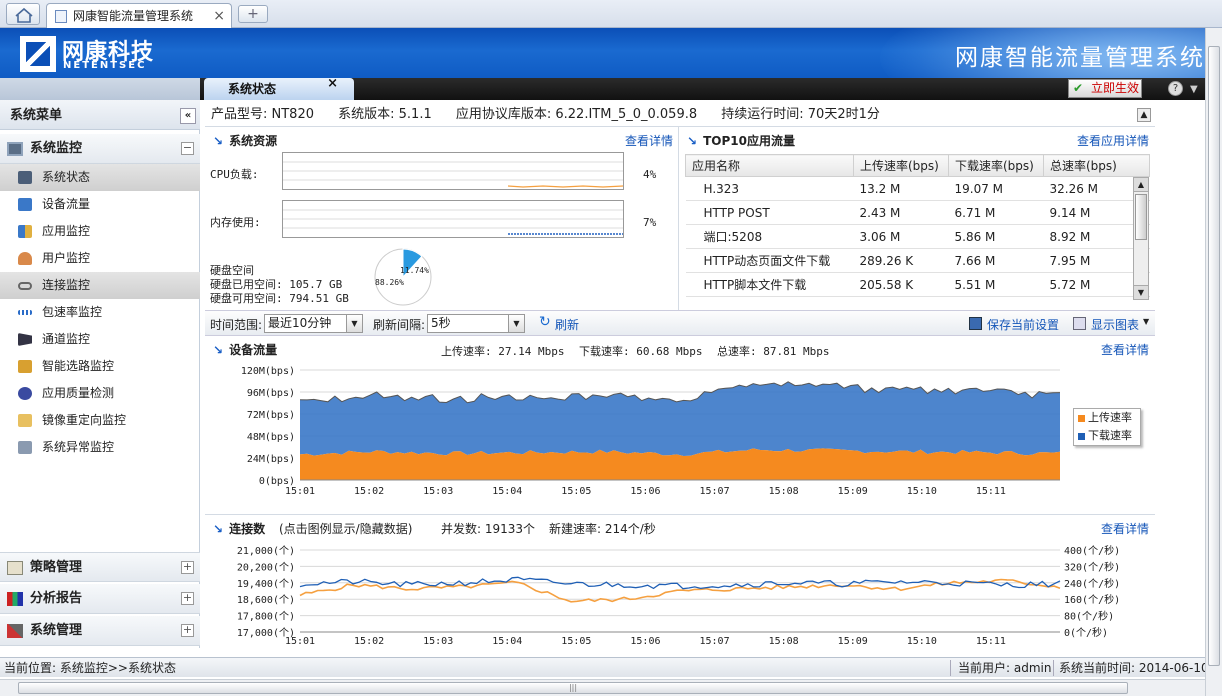 The width and height of the screenshot is (1222, 696). I want to click on column-header: 上传速率(bps), so click(901, 165).